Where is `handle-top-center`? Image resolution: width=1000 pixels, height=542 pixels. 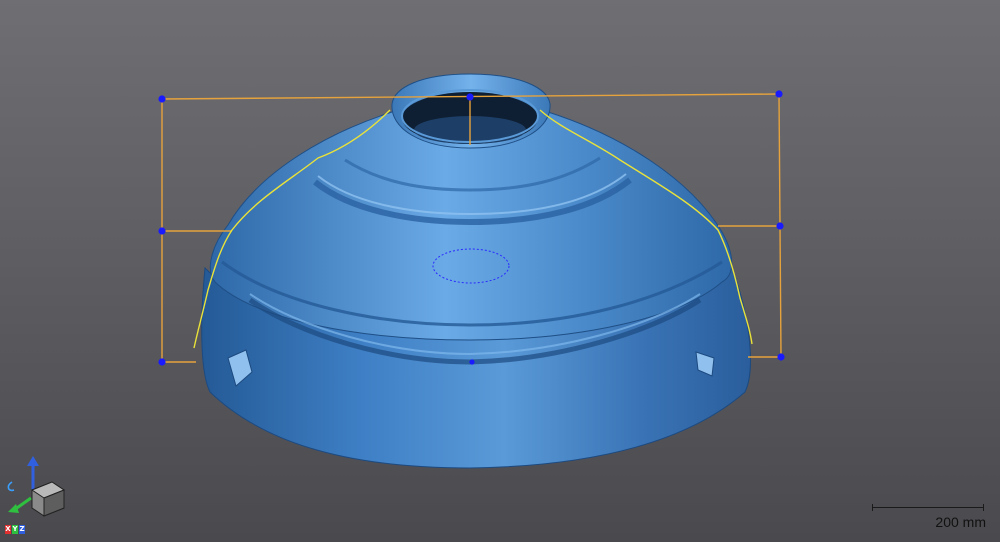 handle-top-center is located at coordinates (470, 97).